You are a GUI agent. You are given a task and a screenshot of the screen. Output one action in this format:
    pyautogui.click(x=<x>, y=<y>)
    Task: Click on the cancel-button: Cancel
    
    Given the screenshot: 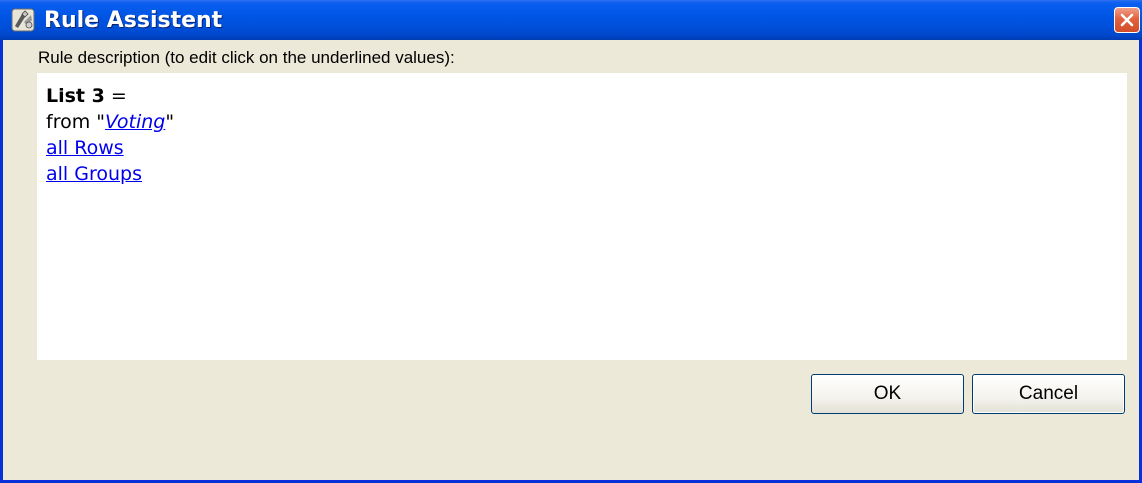 What is the action you would take?
    pyautogui.click(x=1048, y=394)
    